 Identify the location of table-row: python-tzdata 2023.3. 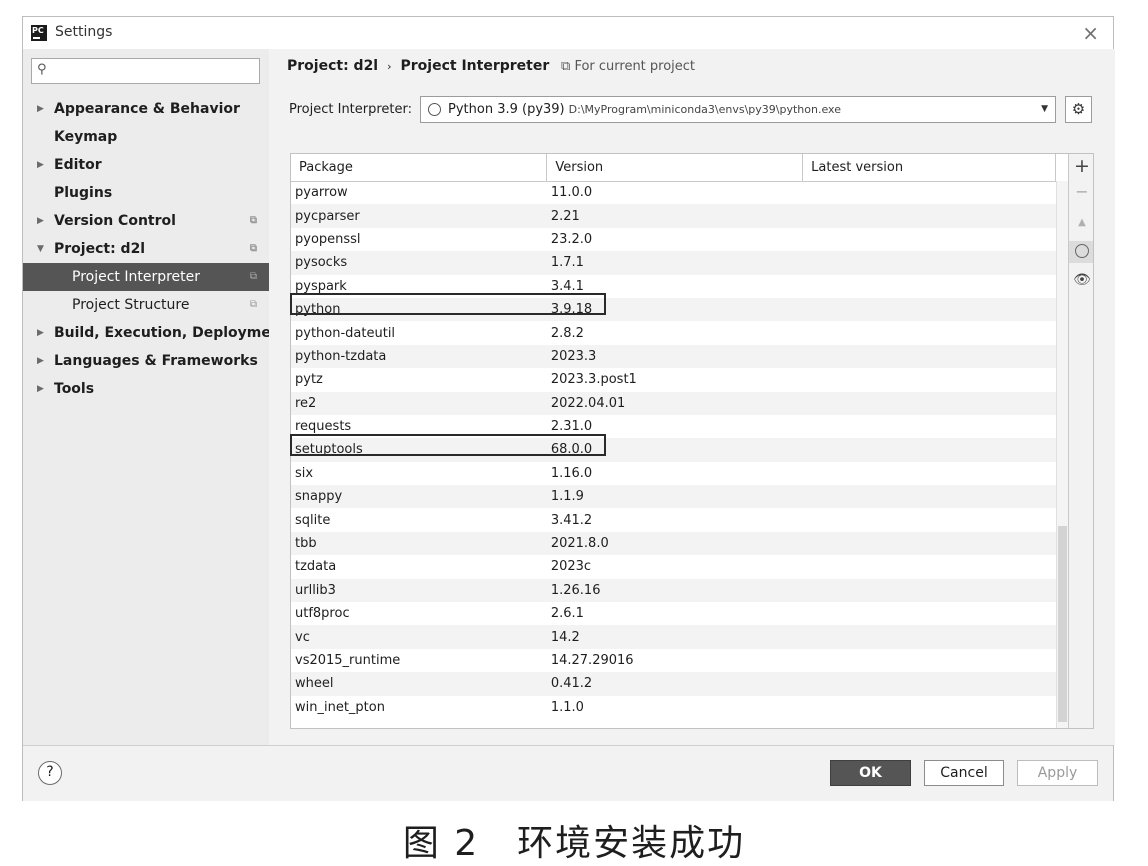
(673, 356).